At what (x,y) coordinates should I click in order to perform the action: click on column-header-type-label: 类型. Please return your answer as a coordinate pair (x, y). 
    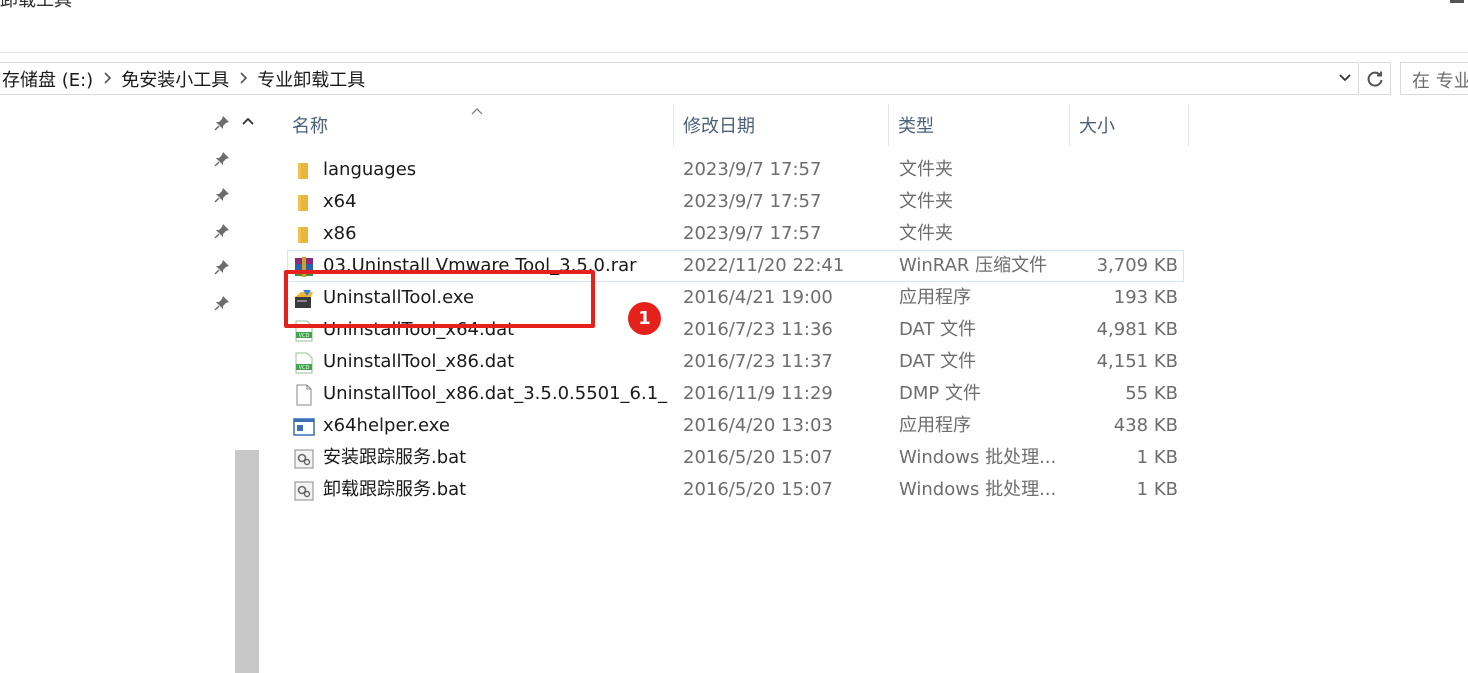
    Looking at the image, I should click on (916, 126).